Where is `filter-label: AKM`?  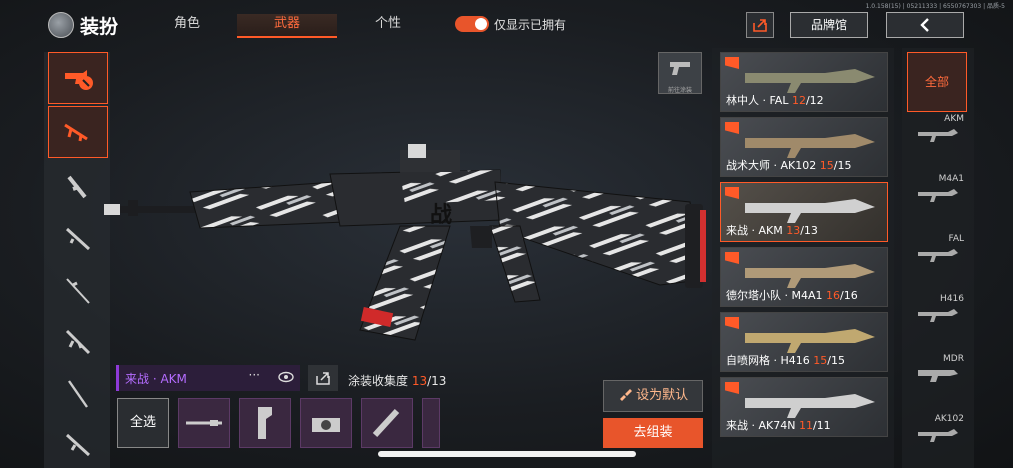
filter-label: AKM is located at coordinates (954, 119).